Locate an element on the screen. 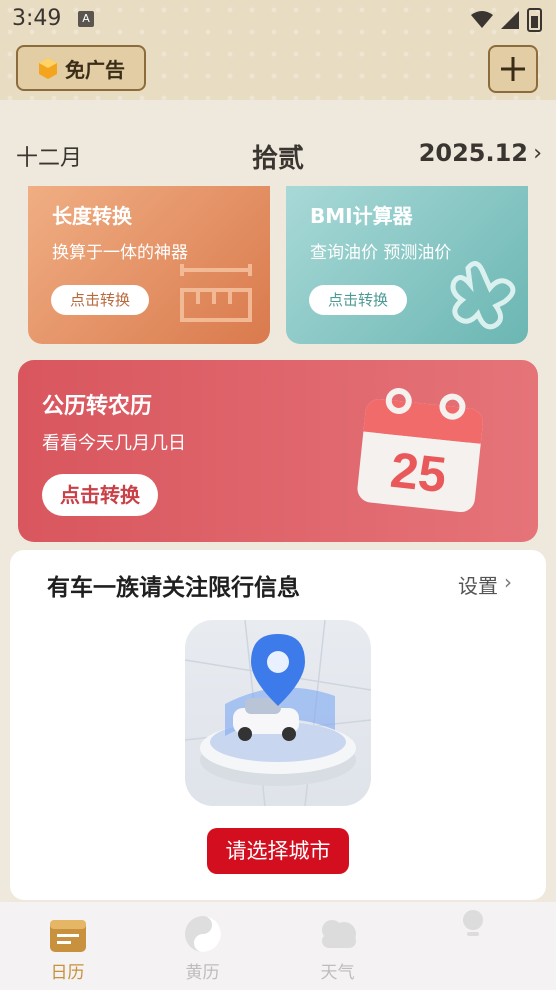 Image resolution: width=556 pixels, height=990 pixels. lunar-convert-button: 点击转换 is located at coordinates (100, 495).